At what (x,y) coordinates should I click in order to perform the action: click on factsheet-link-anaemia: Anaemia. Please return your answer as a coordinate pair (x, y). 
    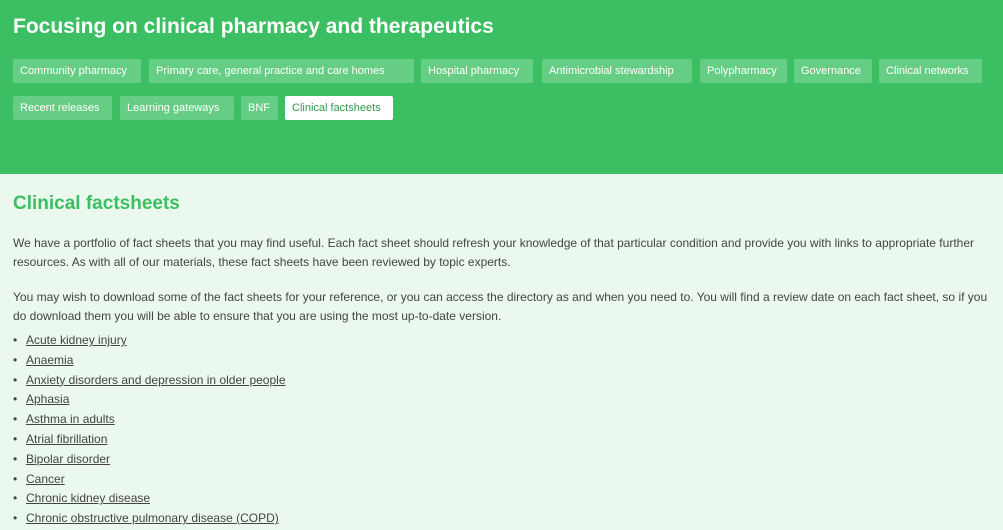
    Looking at the image, I should click on (49, 360).